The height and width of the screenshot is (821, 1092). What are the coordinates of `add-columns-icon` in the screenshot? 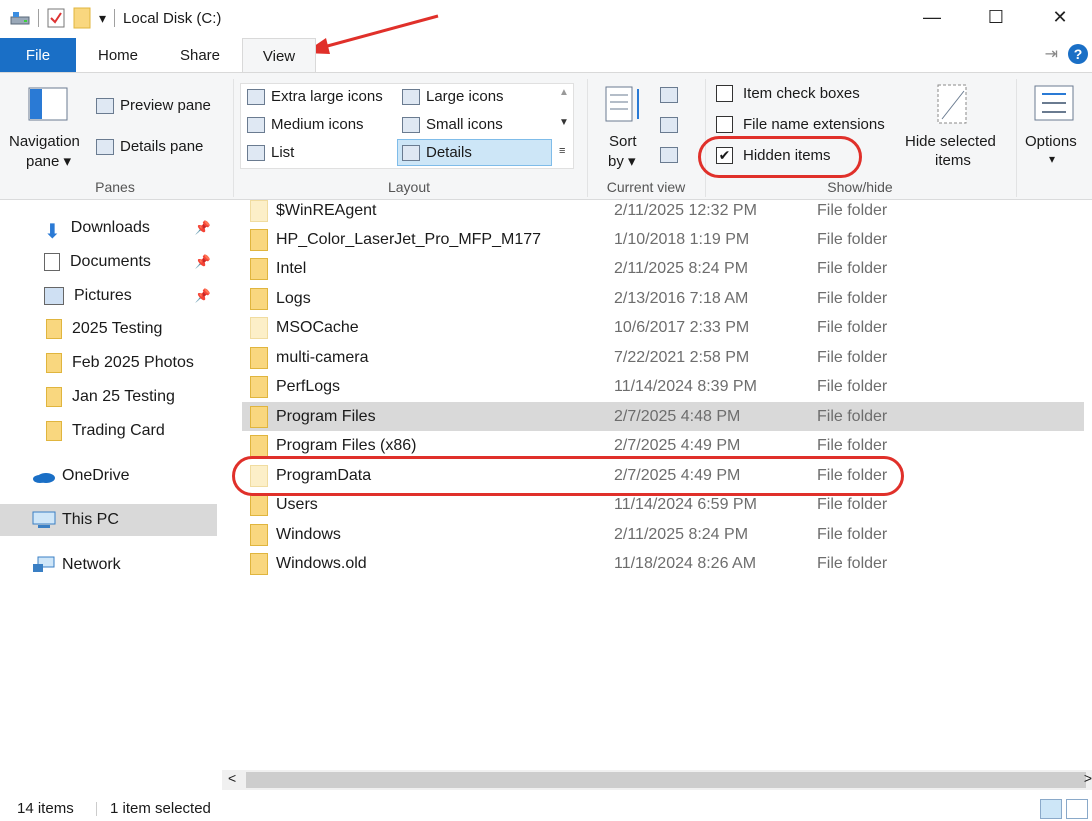 It's located at (669, 125).